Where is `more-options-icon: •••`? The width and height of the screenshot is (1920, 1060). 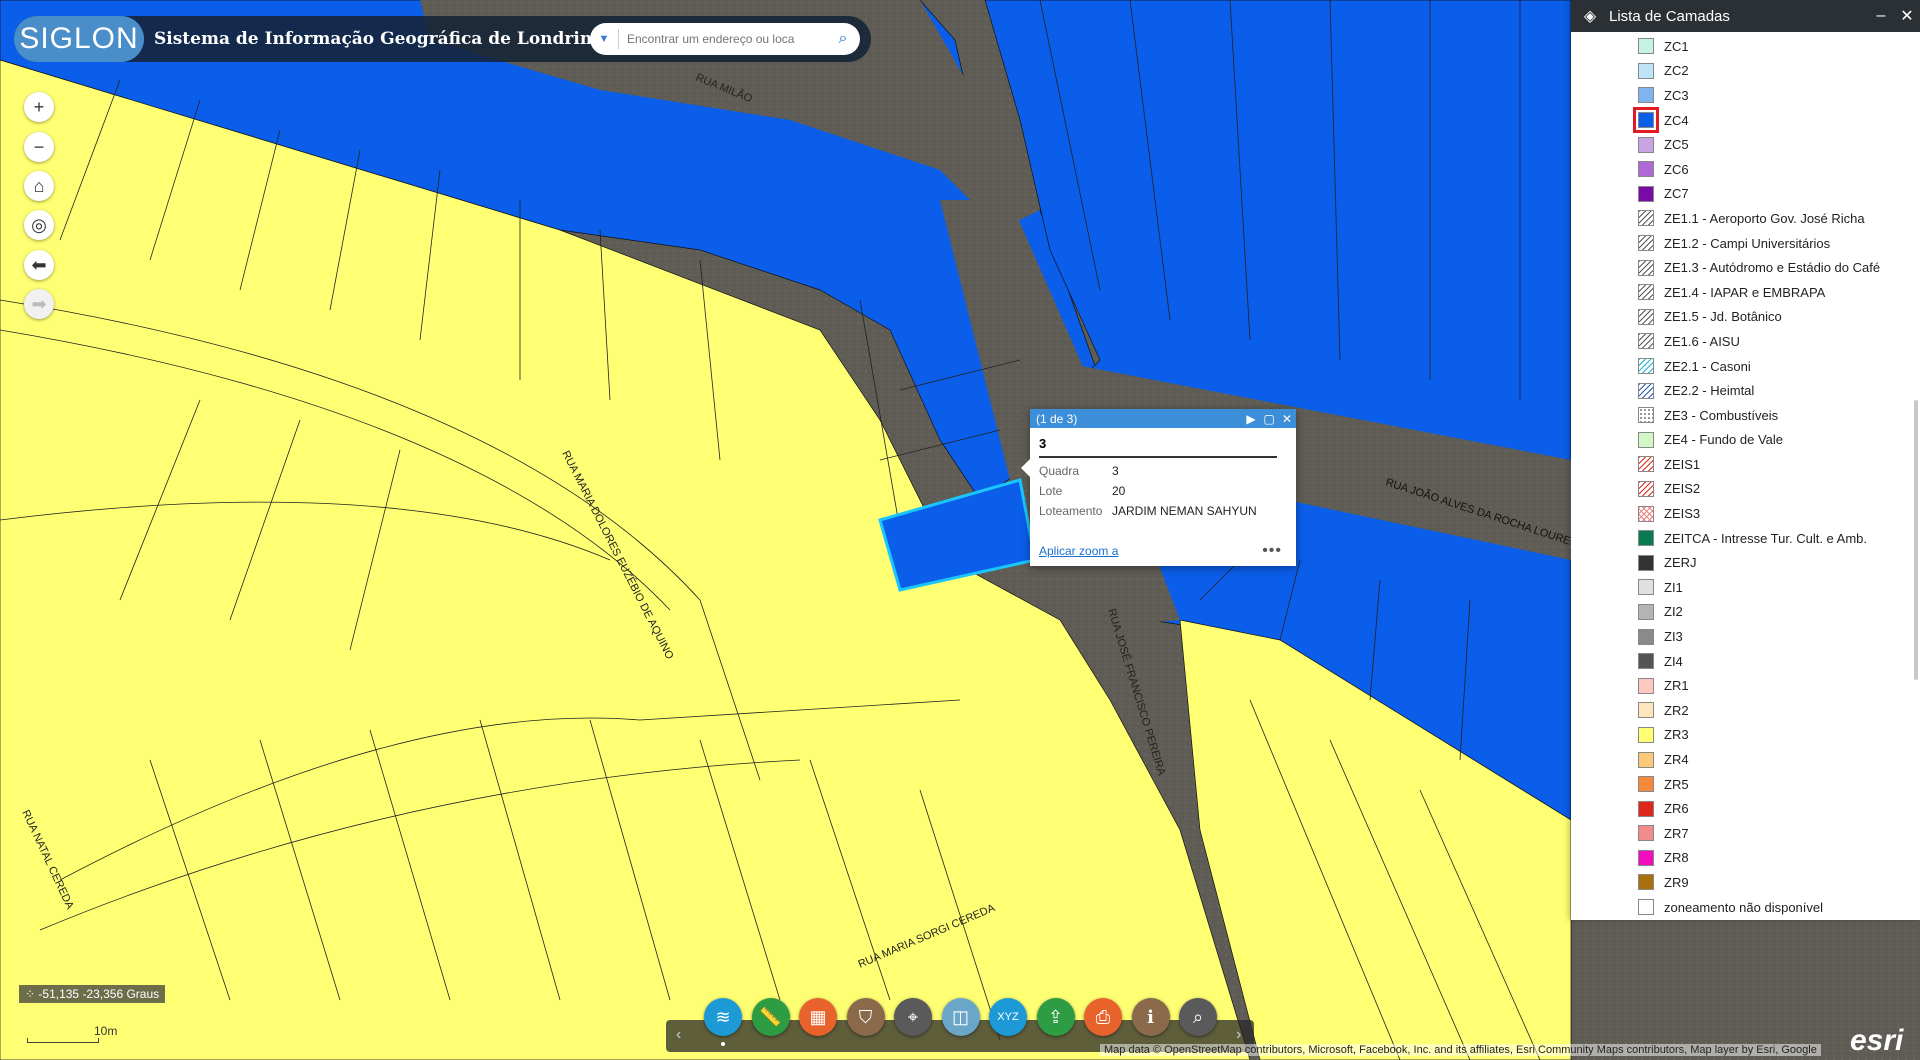
more-options-icon: ••• is located at coordinates (1272, 551).